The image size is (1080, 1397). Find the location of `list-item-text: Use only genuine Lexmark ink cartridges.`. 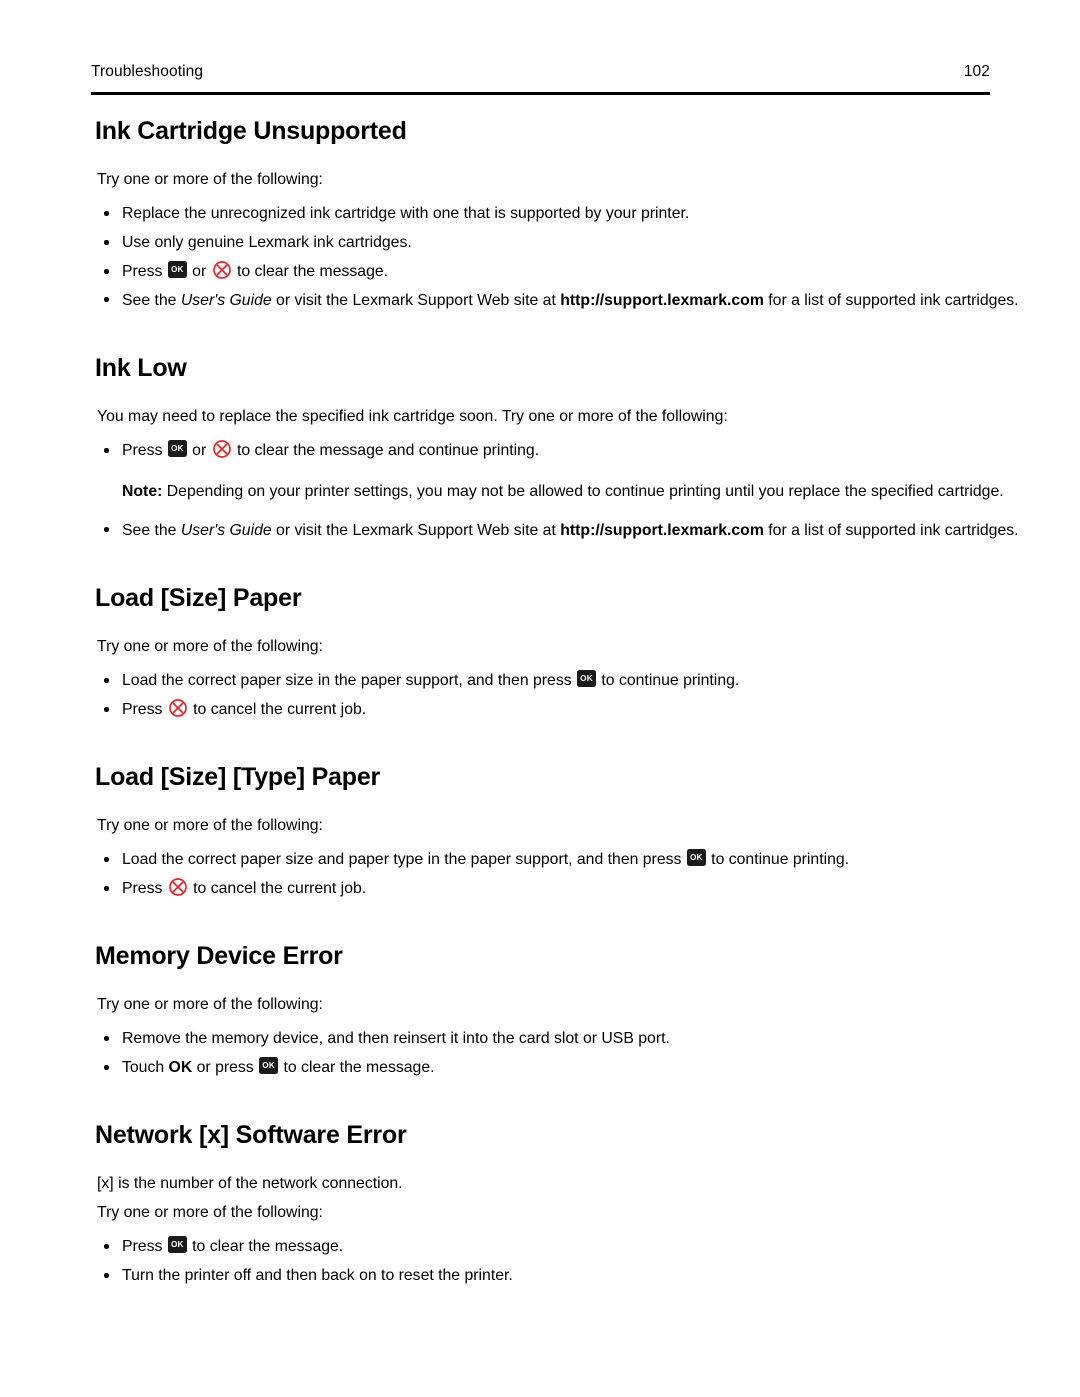

list-item-text: Use only genuine Lexmark ink cartridges. is located at coordinates (267, 242).